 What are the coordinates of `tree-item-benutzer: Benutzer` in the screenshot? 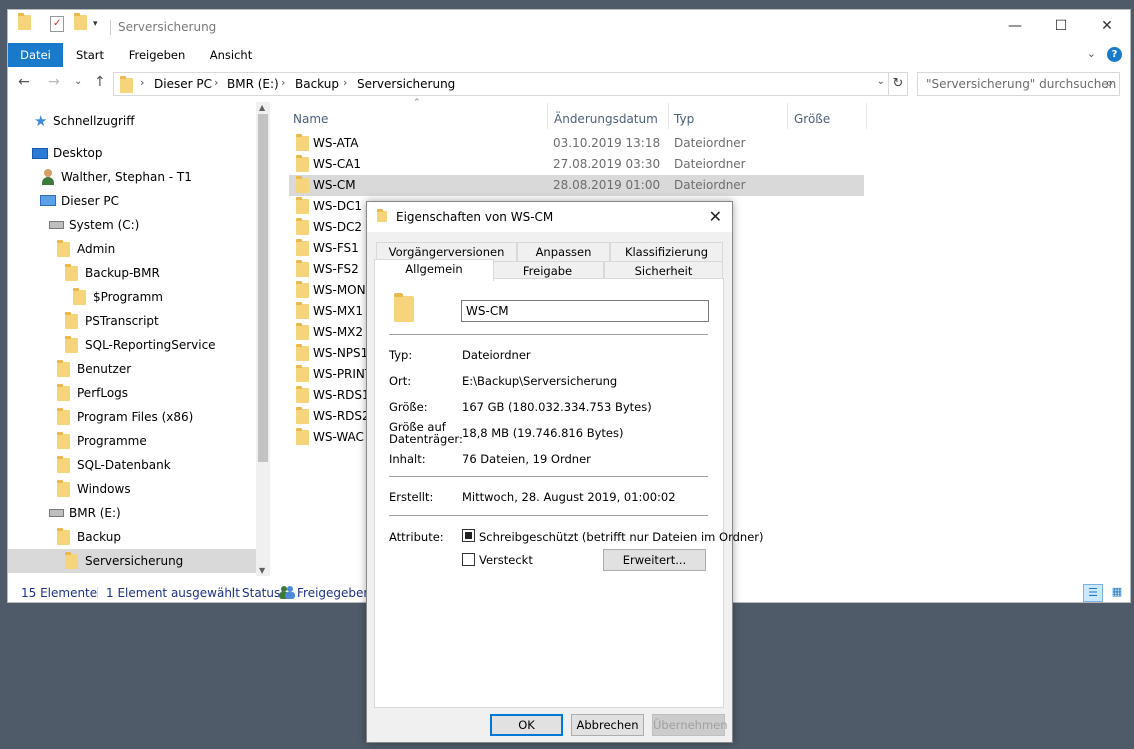 It's located at (132, 369).